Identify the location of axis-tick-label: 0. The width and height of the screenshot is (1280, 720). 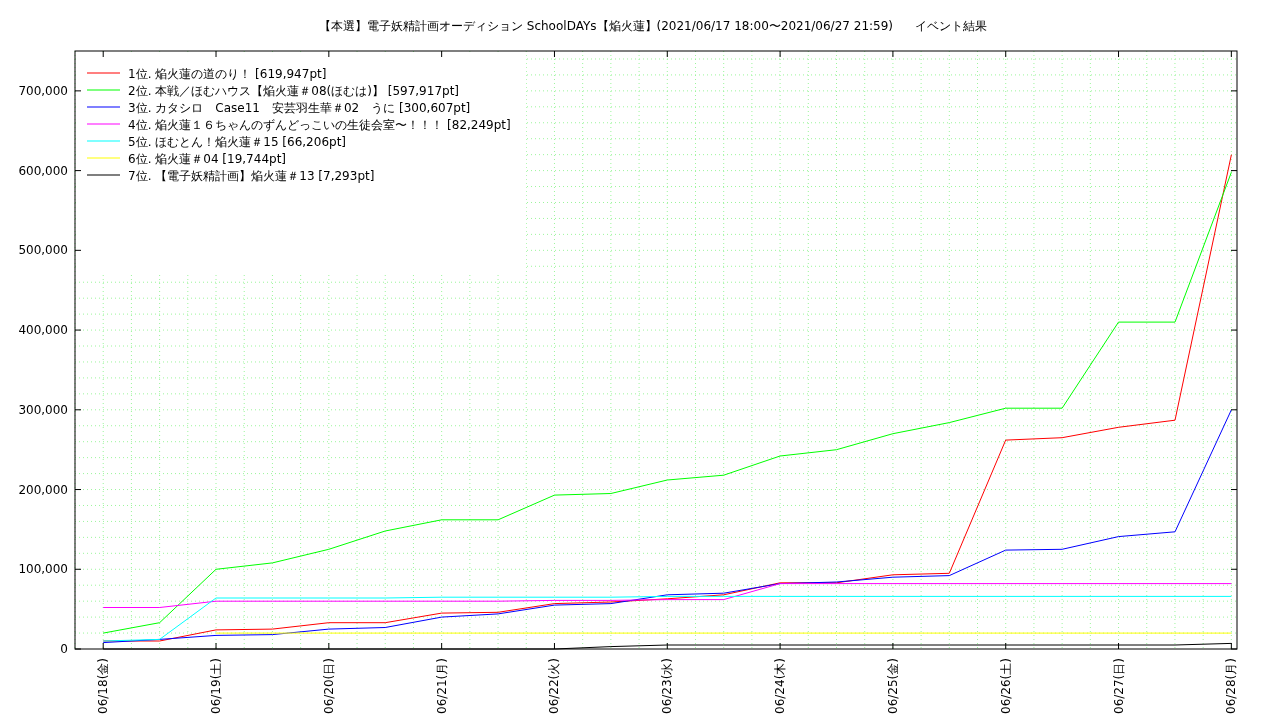
(64, 649).